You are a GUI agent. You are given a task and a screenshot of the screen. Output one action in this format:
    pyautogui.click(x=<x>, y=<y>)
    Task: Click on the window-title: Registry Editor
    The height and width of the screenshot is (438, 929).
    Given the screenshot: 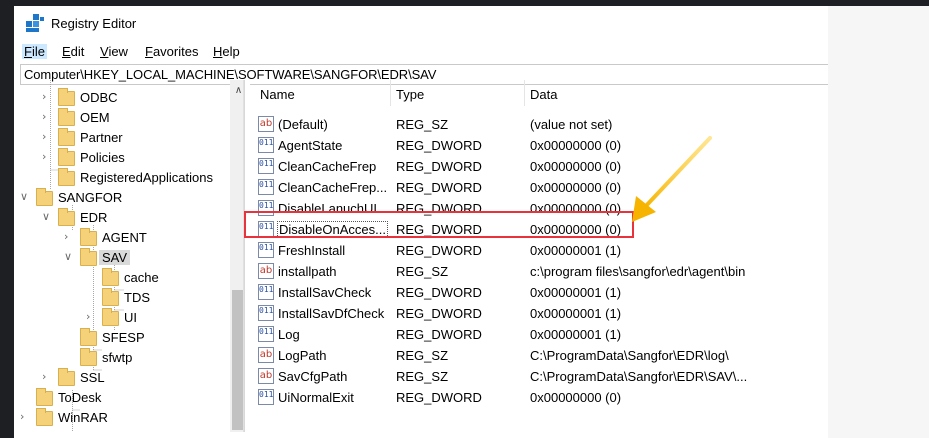 What is the action you would take?
    pyautogui.click(x=94, y=23)
    